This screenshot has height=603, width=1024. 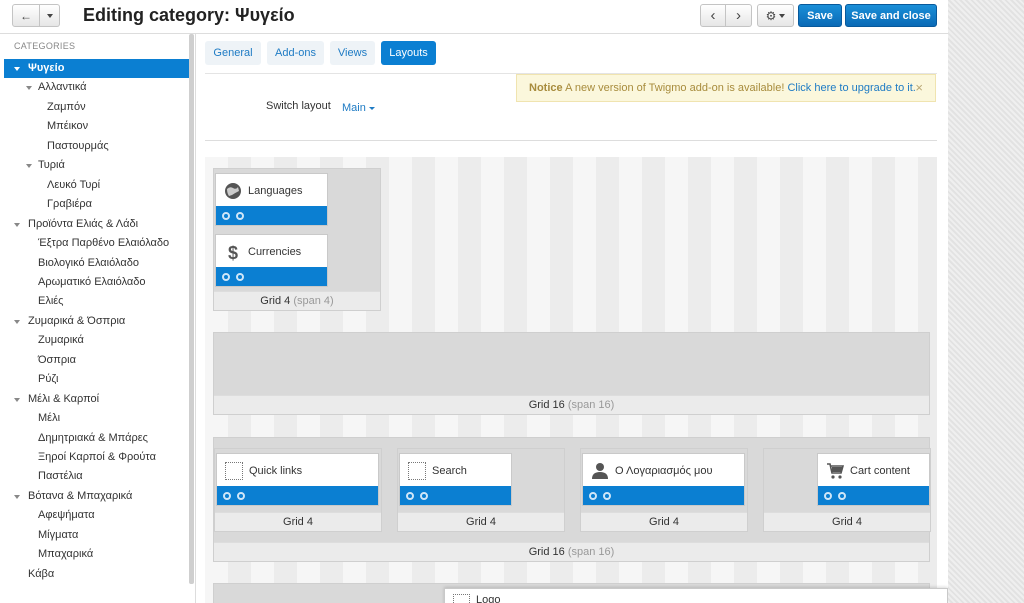 I want to click on sidebar-item-label: Δημητριακά & Μπάρες, so click(x=93, y=437).